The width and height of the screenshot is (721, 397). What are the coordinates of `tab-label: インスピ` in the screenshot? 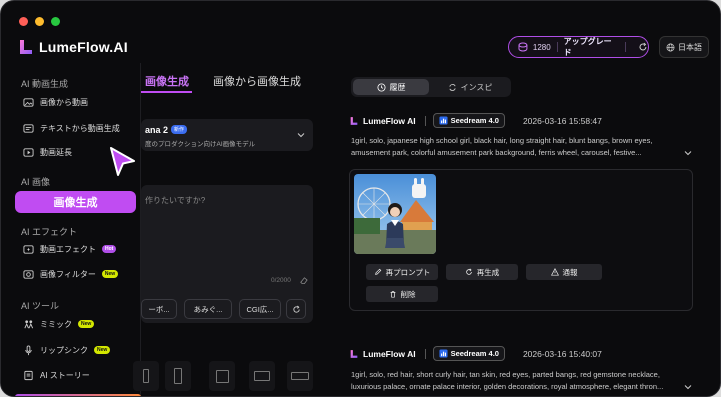 It's located at (476, 87).